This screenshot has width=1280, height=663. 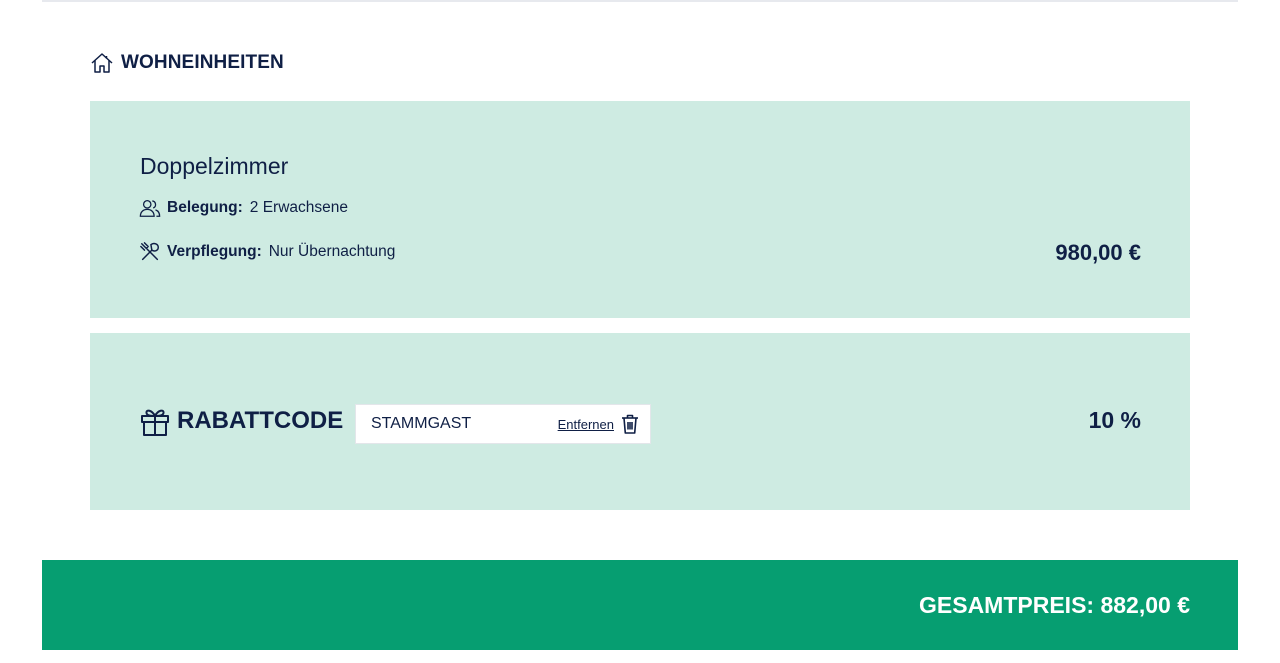 I want to click on board-value: Nur Übernachtung, so click(x=332, y=251).